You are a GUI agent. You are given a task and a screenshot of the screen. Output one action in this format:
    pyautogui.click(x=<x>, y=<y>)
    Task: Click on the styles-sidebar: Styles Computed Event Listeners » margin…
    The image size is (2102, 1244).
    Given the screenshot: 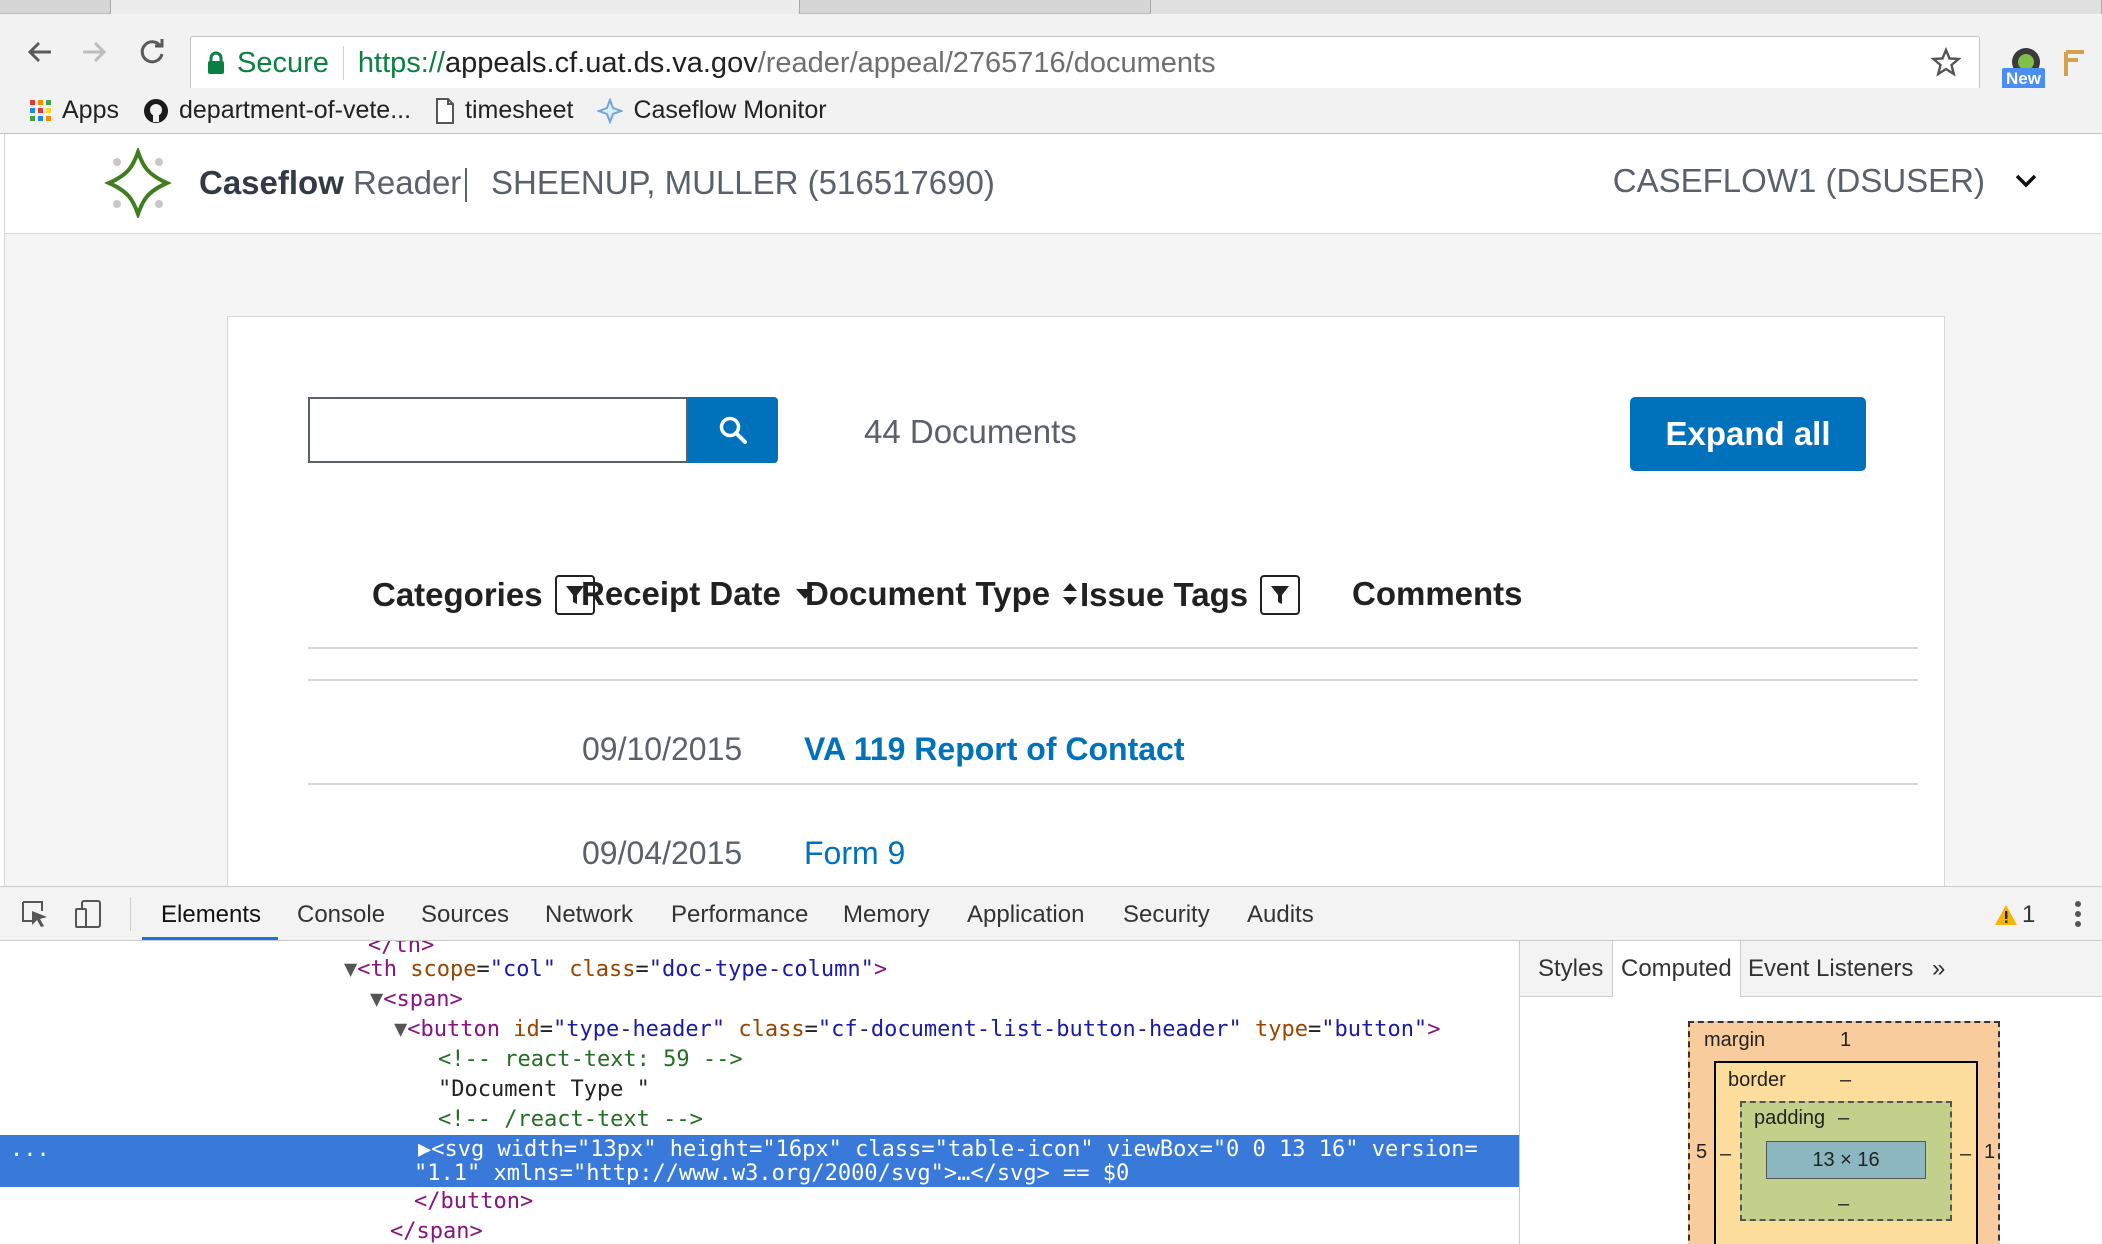 What is the action you would take?
    pyautogui.click(x=1811, y=1092)
    